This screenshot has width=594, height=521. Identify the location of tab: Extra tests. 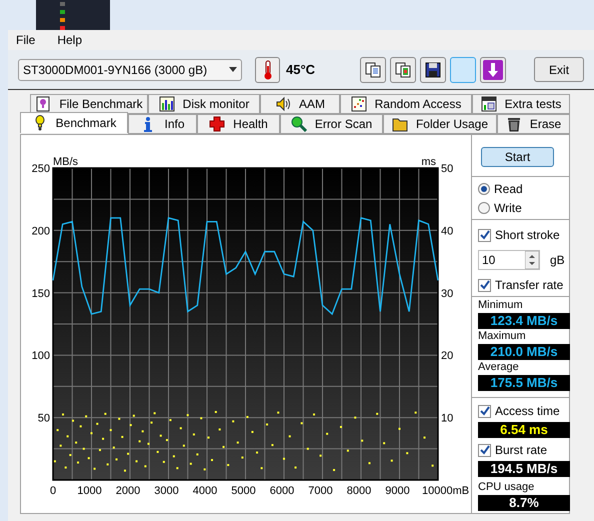
(521, 104).